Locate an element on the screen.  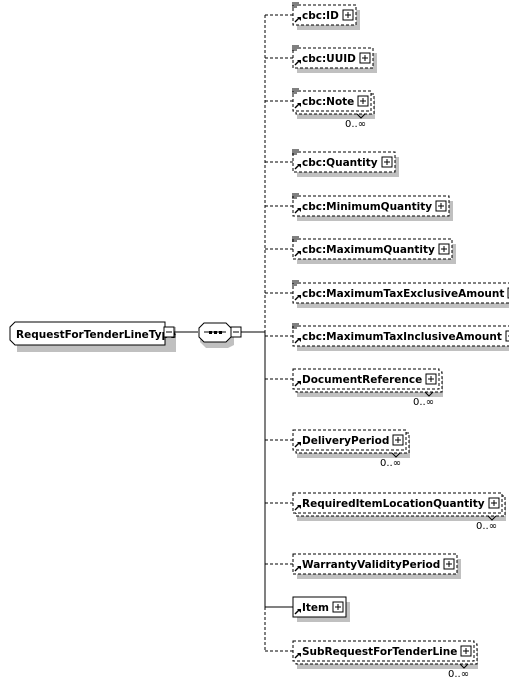
element-node-cbc-maximum-quantity: cbc:MaximumQuantity is located at coordinates (360, 250).